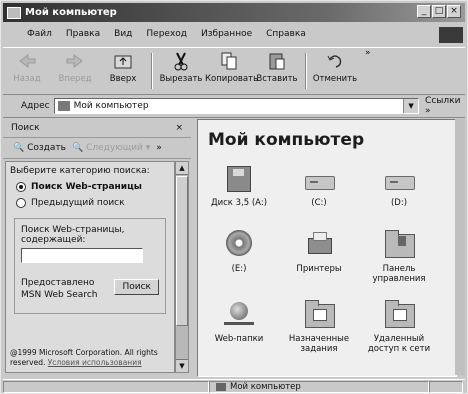 The image size is (468, 394). I want to click on search-category-prompt: Выберите категорию поиска:, so click(80, 171).